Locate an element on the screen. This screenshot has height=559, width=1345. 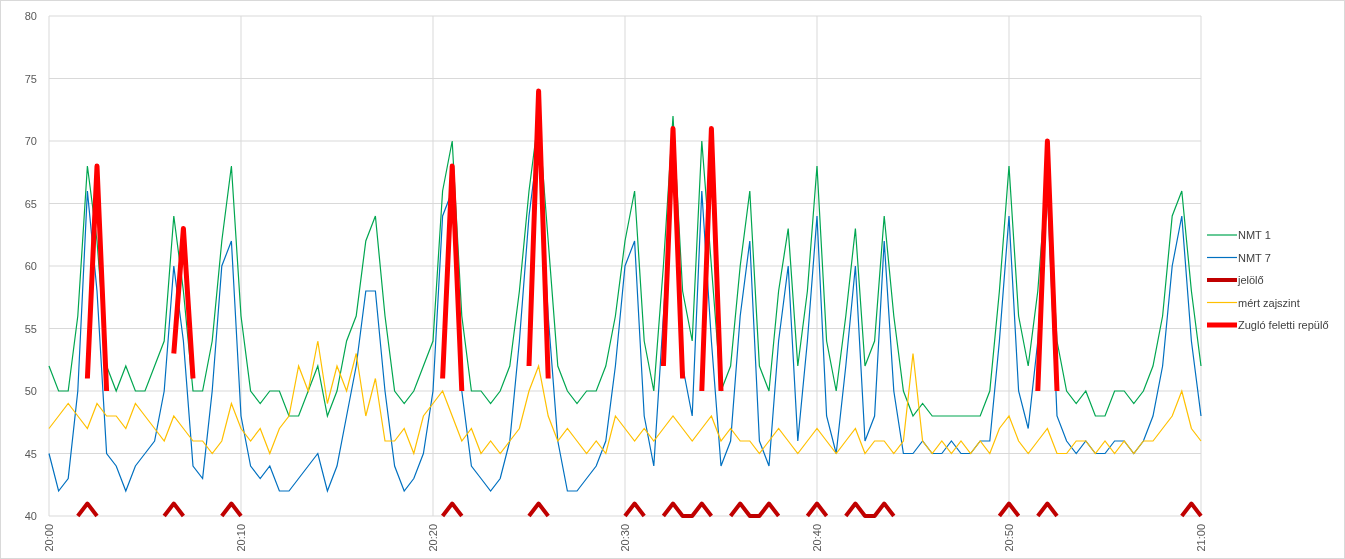
x-tick-label: 20:00 is located at coordinates (49, 538).